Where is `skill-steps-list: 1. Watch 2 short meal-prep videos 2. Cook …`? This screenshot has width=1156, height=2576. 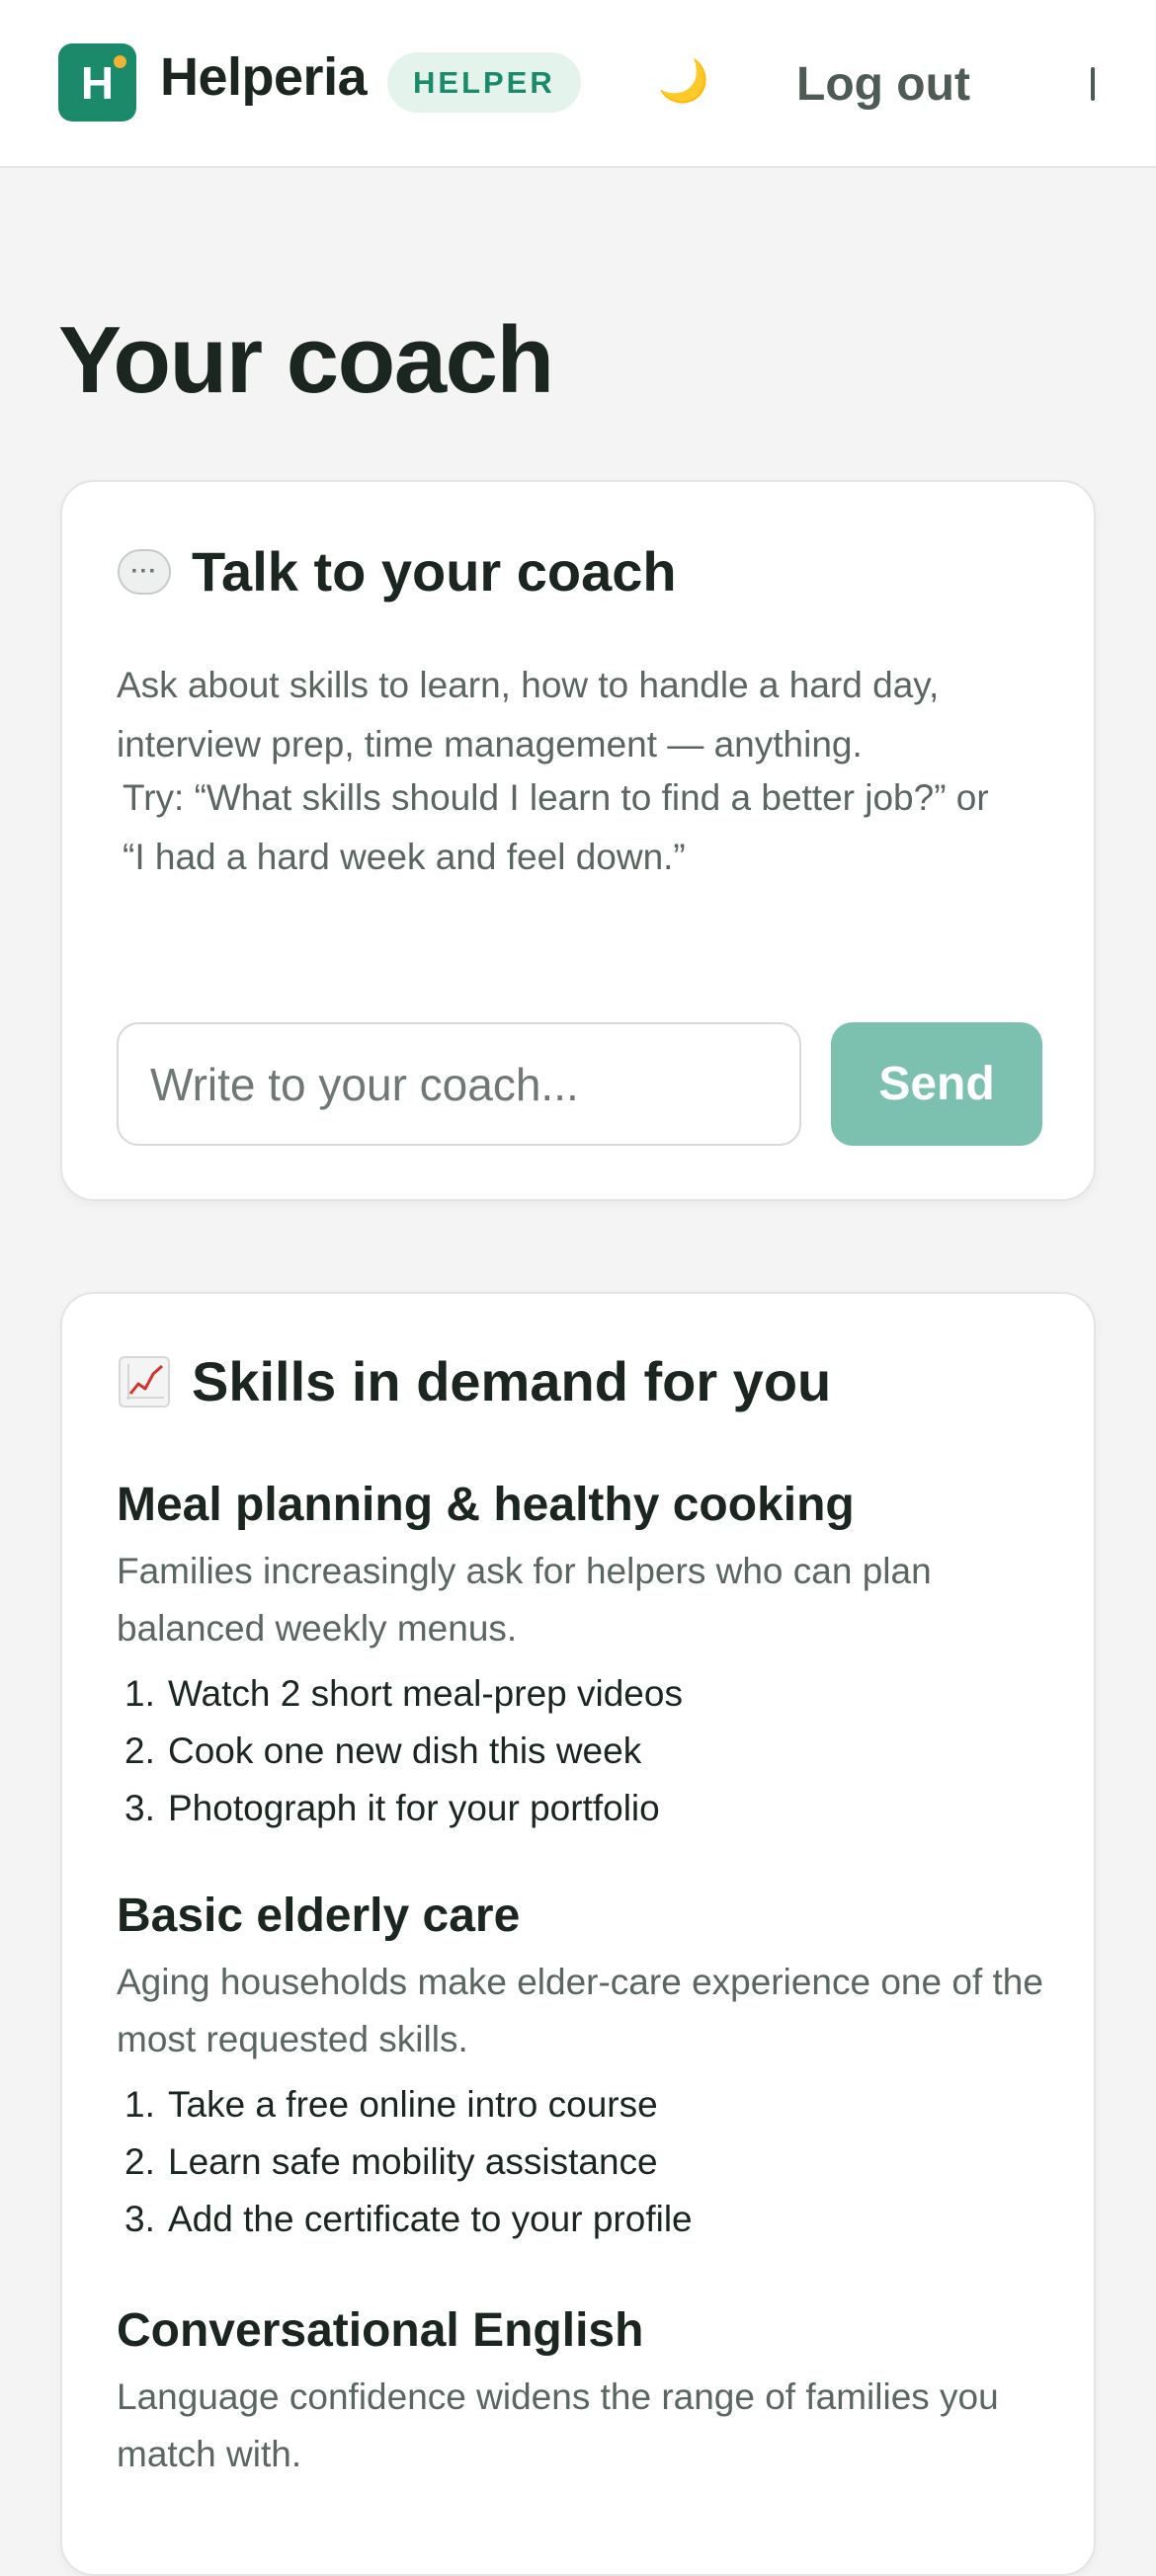
skill-steps-list: 1. Watch 2 short meal-prep videos 2. Cook … is located at coordinates (591, 1751).